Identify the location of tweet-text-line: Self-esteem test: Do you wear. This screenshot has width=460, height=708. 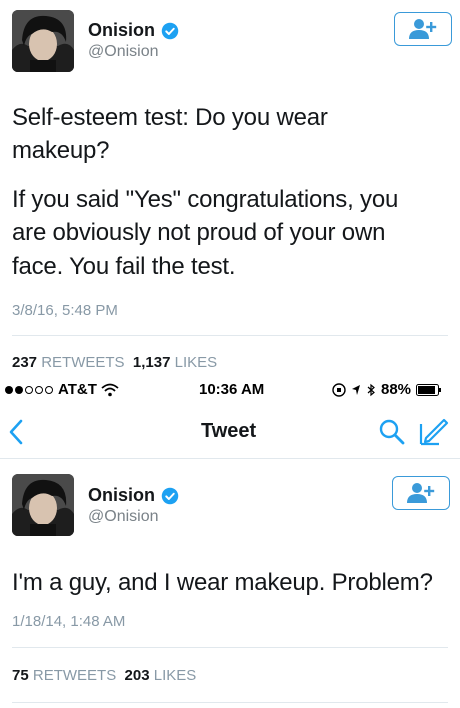
(170, 117).